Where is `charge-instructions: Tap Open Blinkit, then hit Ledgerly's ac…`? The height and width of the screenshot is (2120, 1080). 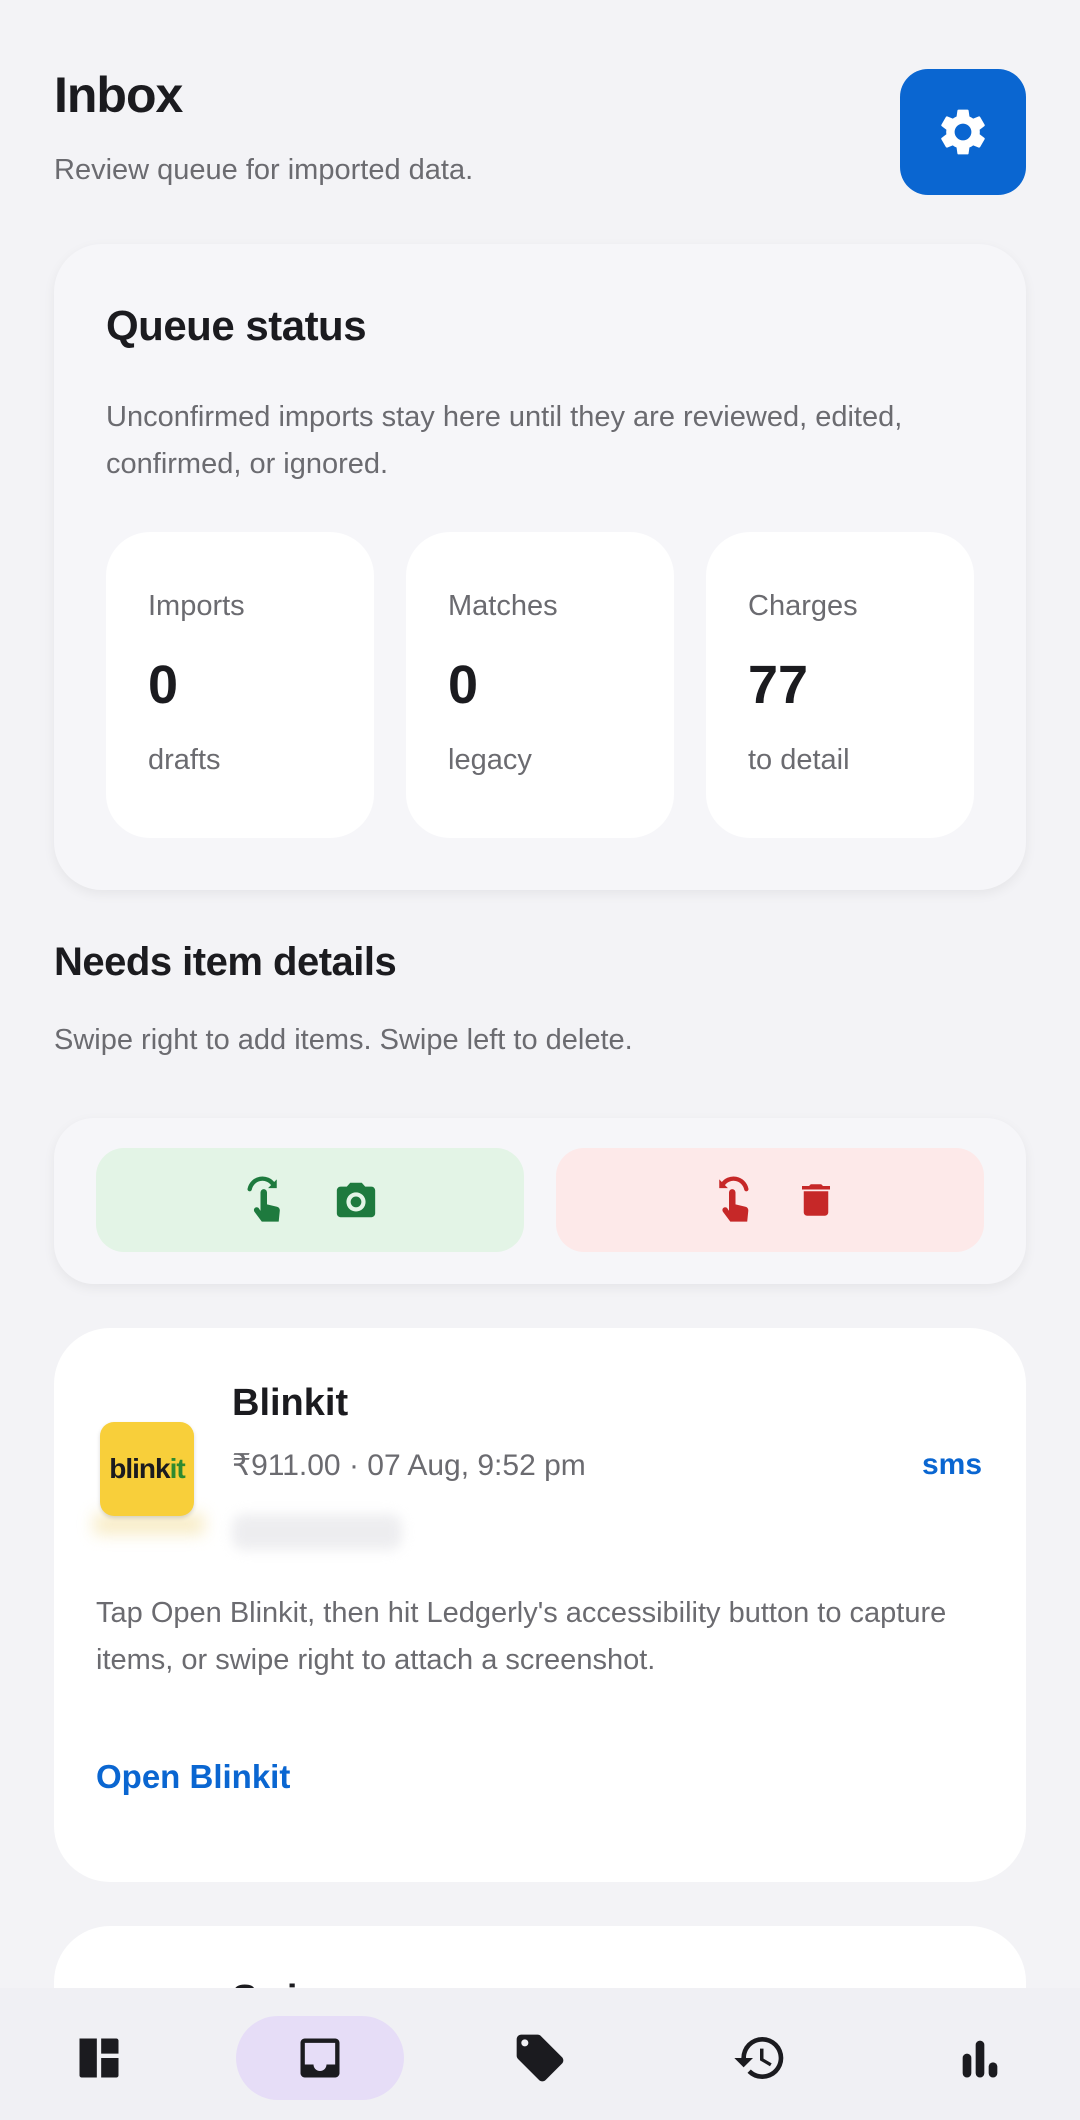 charge-instructions: Tap Open Blinkit, then hit Ledgerly's ac… is located at coordinates (521, 1636).